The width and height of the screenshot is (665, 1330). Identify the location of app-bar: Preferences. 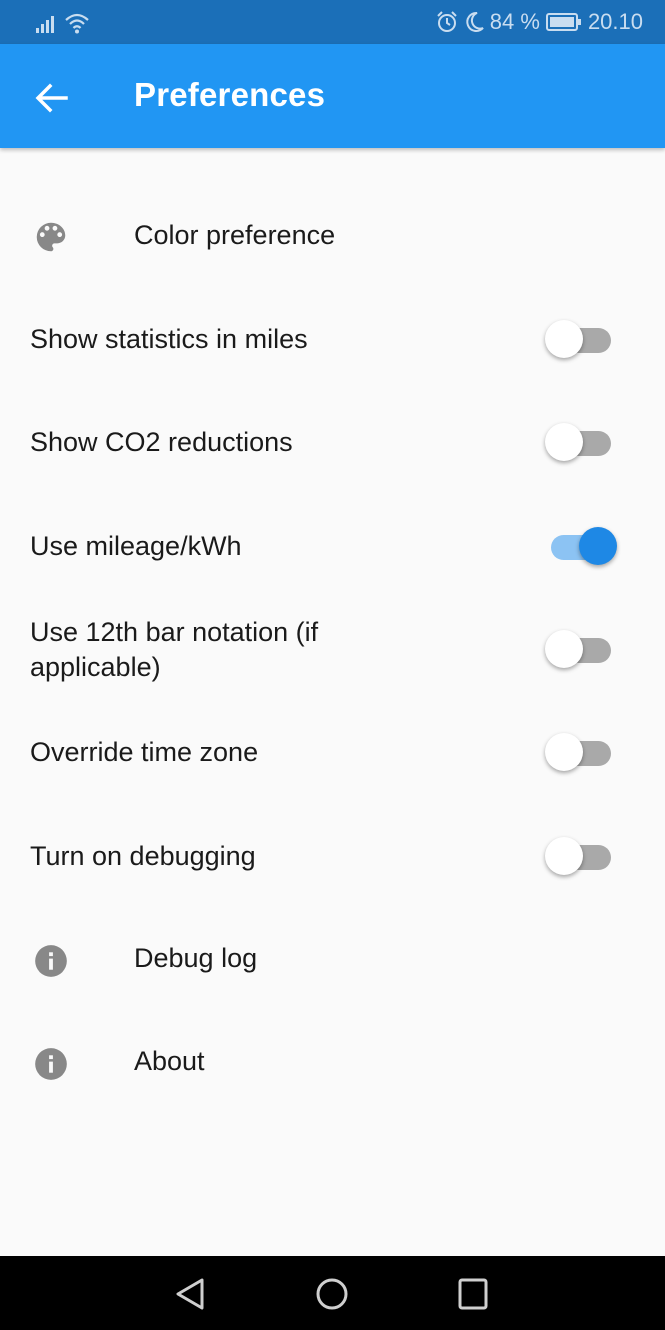
(332, 96).